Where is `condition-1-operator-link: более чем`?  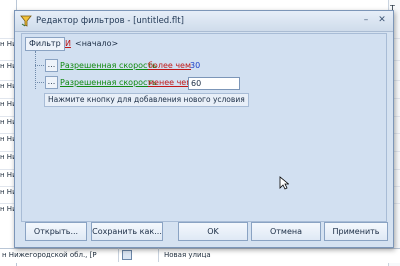
condition-1-operator-link: более чем is located at coordinates (169, 65).